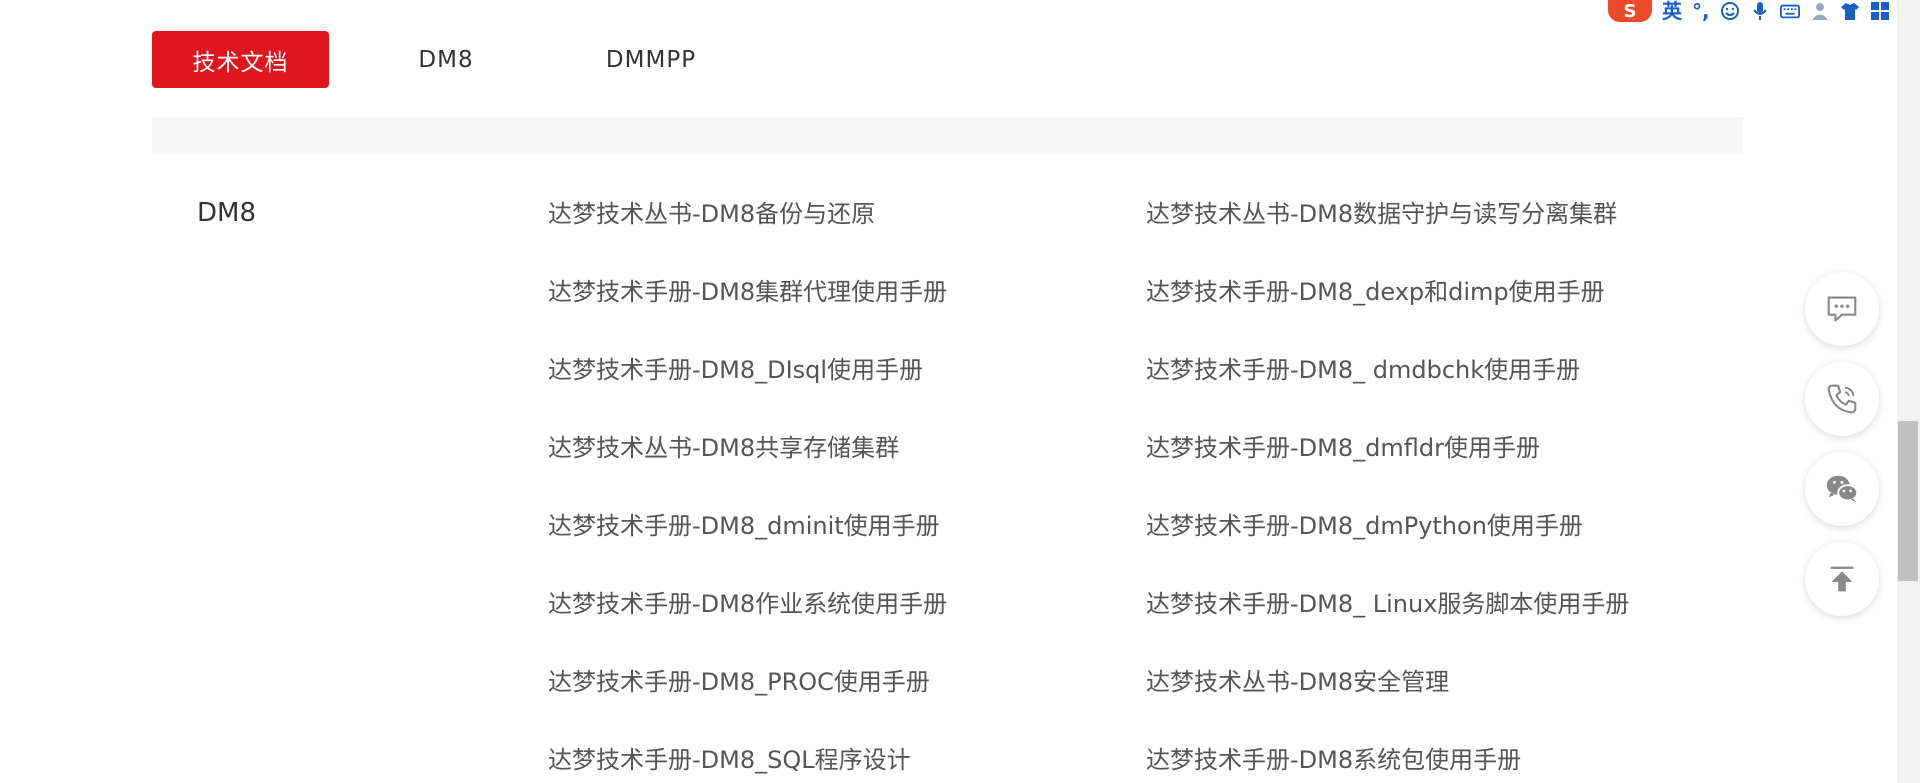 This screenshot has height=783, width=1920. What do you see at coordinates (847, 292) in the screenshot?
I see `doc-link: 达梦技术手册-DM8集群代理使用手册` at bounding box center [847, 292].